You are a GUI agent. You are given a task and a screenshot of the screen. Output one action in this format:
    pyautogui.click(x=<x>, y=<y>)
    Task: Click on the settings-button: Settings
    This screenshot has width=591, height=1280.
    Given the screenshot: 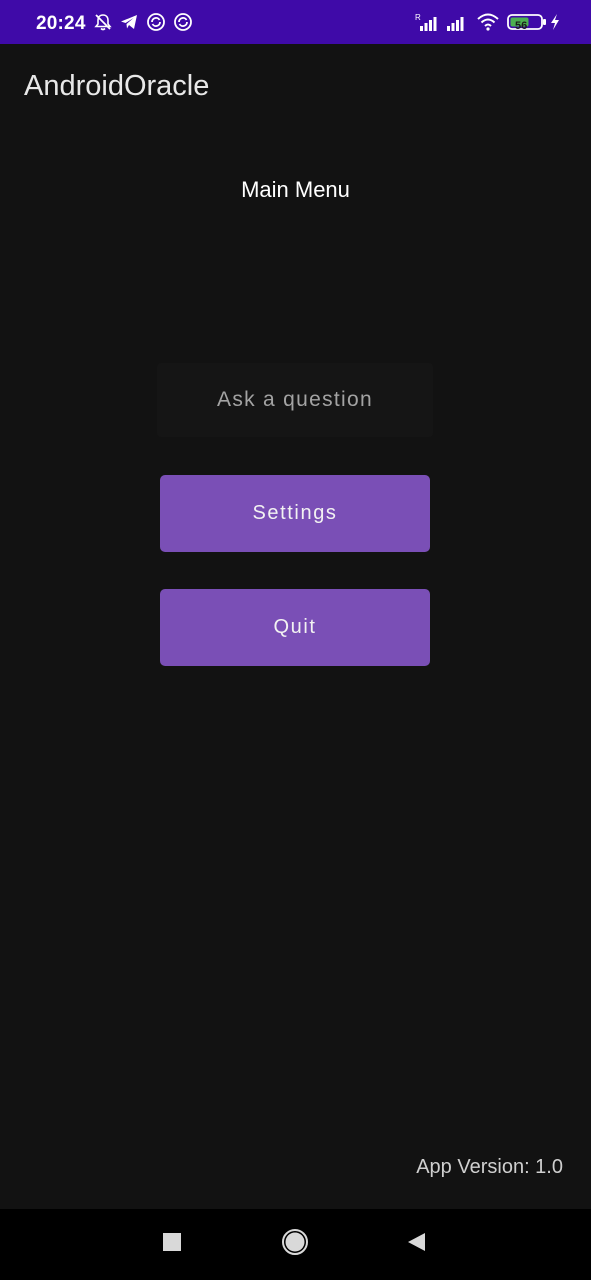 What is the action you would take?
    pyautogui.click(x=295, y=513)
    